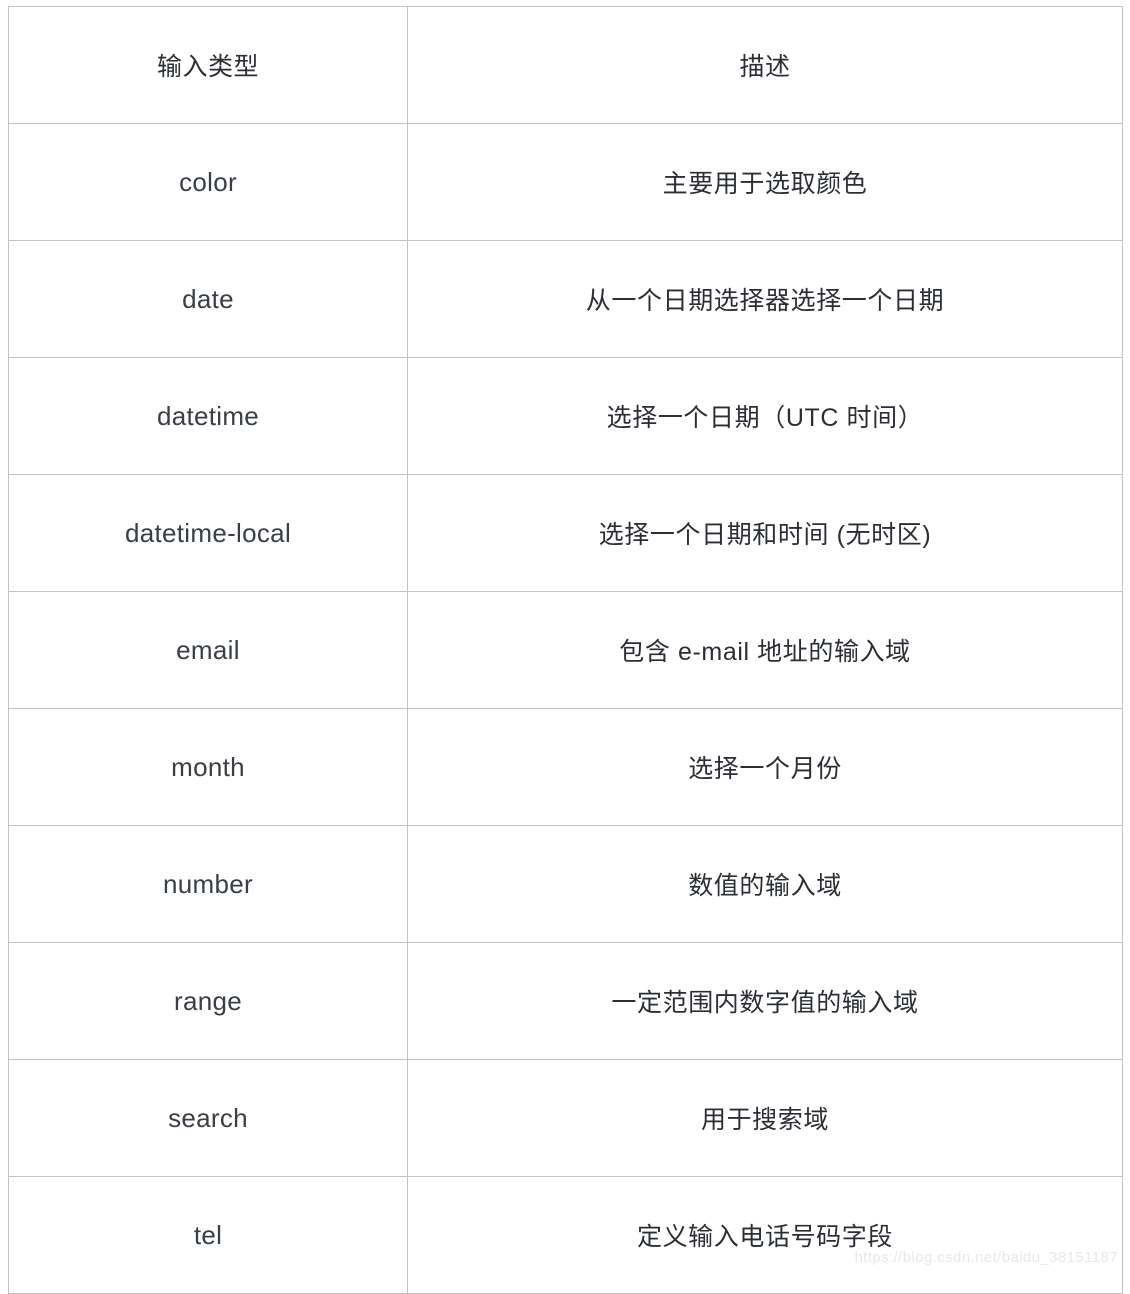 Image resolution: width=1130 pixels, height=1294 pixels. I want to click on table-row: search 用于搜索域, so click(565, 1118).